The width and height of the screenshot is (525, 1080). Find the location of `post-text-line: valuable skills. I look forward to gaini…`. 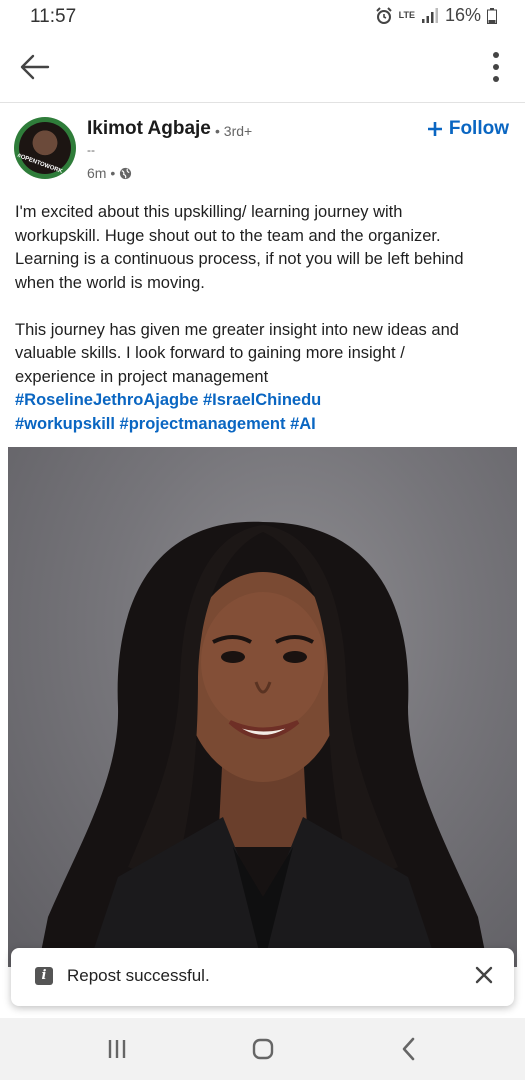

post-text-line: valuable skills. I look forward to gaini… is located at coordinates (210, 353).